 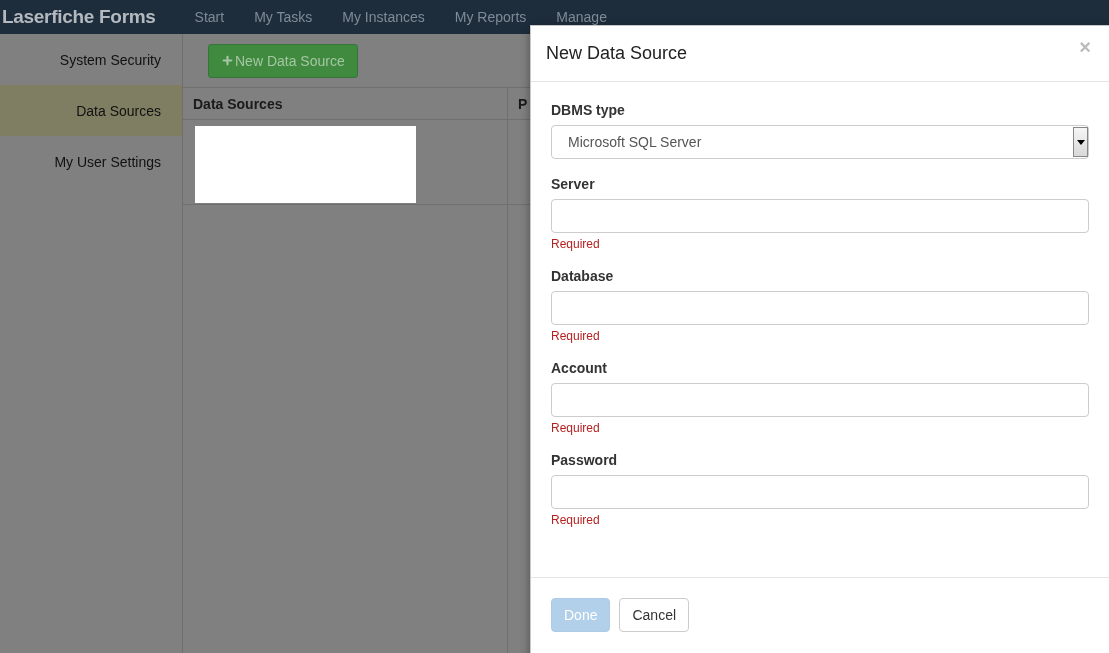 I want to click on plus-icon, so click(x=227, y=60).